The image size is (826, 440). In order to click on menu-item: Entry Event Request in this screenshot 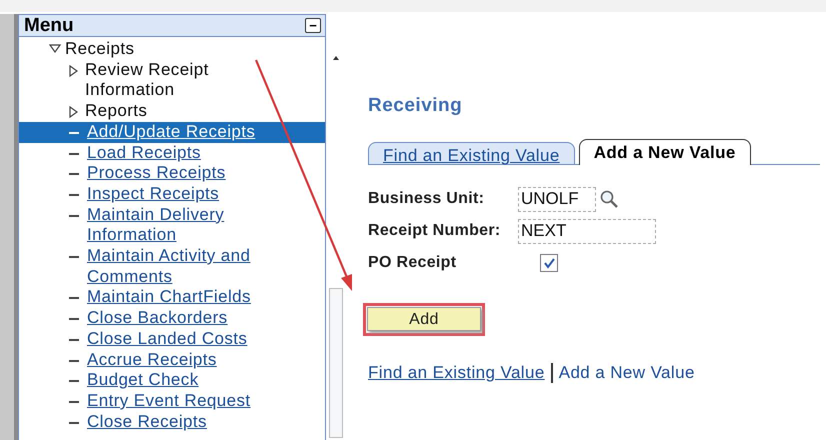, I will do `click(172, 401)`.